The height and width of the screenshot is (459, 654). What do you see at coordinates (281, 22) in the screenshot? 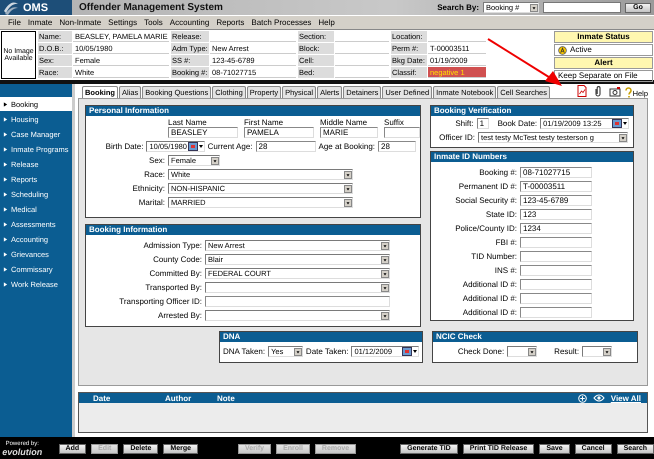
I see `menu-item: Batch Processes` at bounding box center [281, 22].